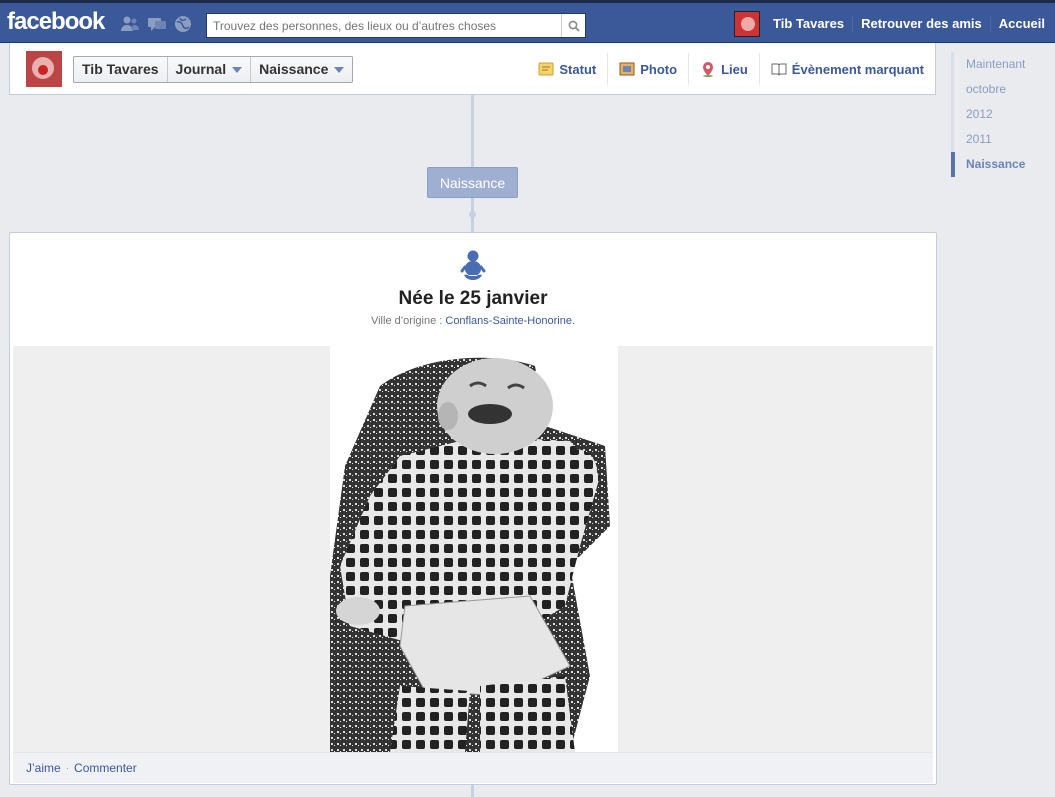 The width and height of the screenshot is (1055, 797). I want to click on facebook-logo: facebook, so click(56, 22).